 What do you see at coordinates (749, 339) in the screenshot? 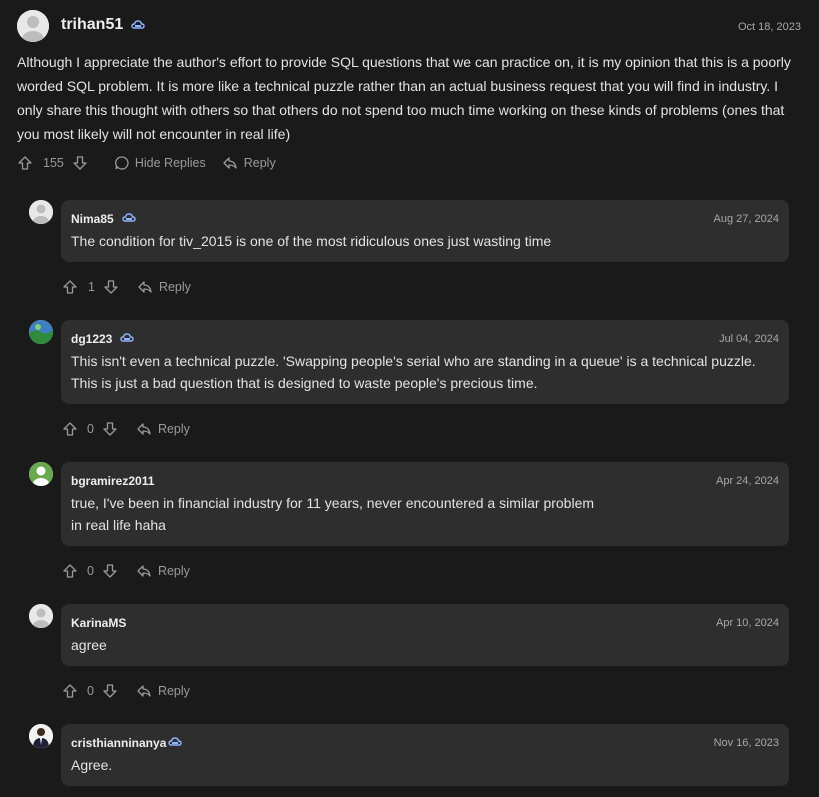
I see `reply-date: Jul 04, 2024` at bounding box center [749, 339].